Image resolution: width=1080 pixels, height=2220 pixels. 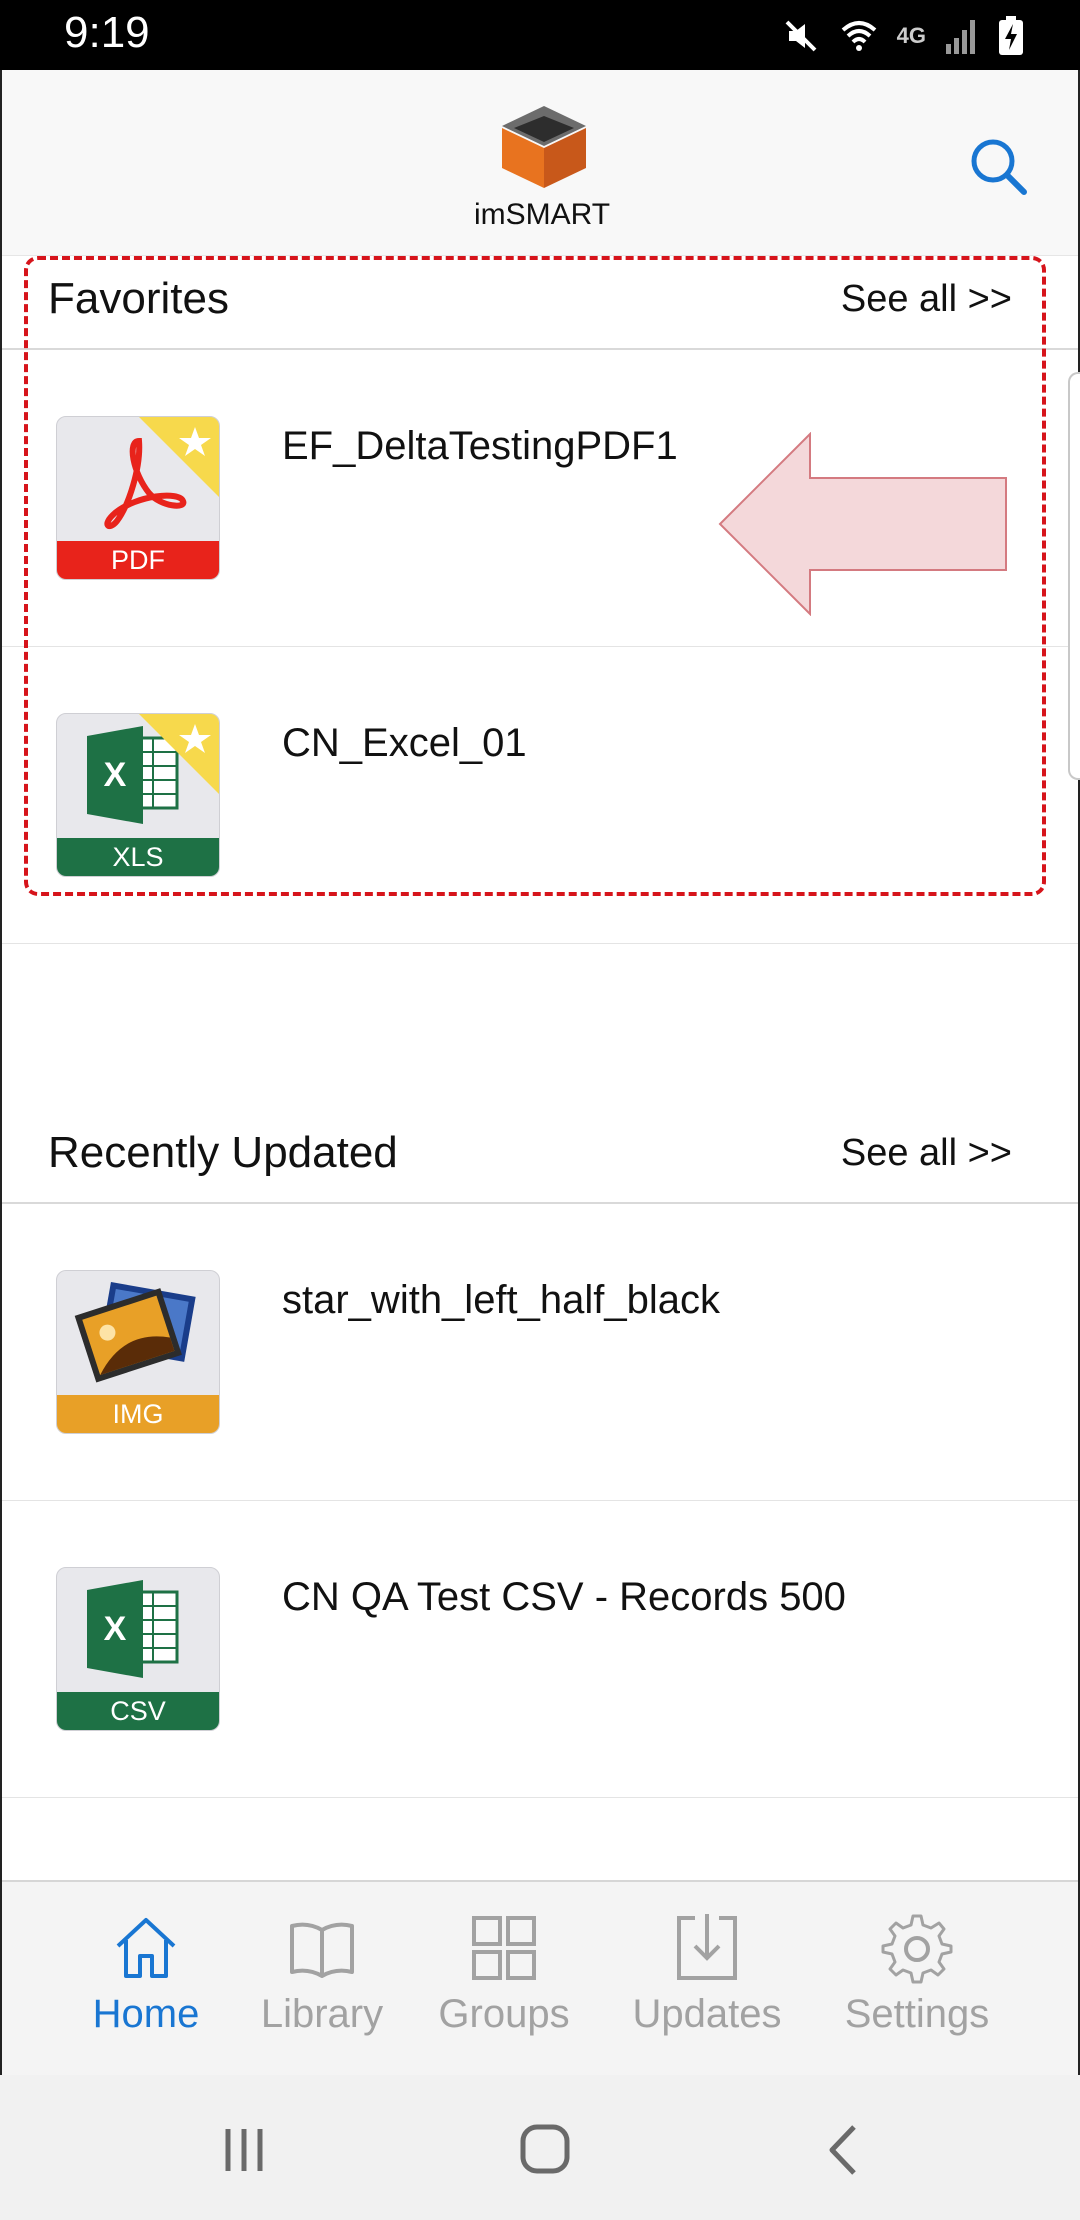 What do you see at coordinates (540, 303) in the screenshot?
I see `favorites-header: Favorites See all >>` at bounding box center [540, 303].